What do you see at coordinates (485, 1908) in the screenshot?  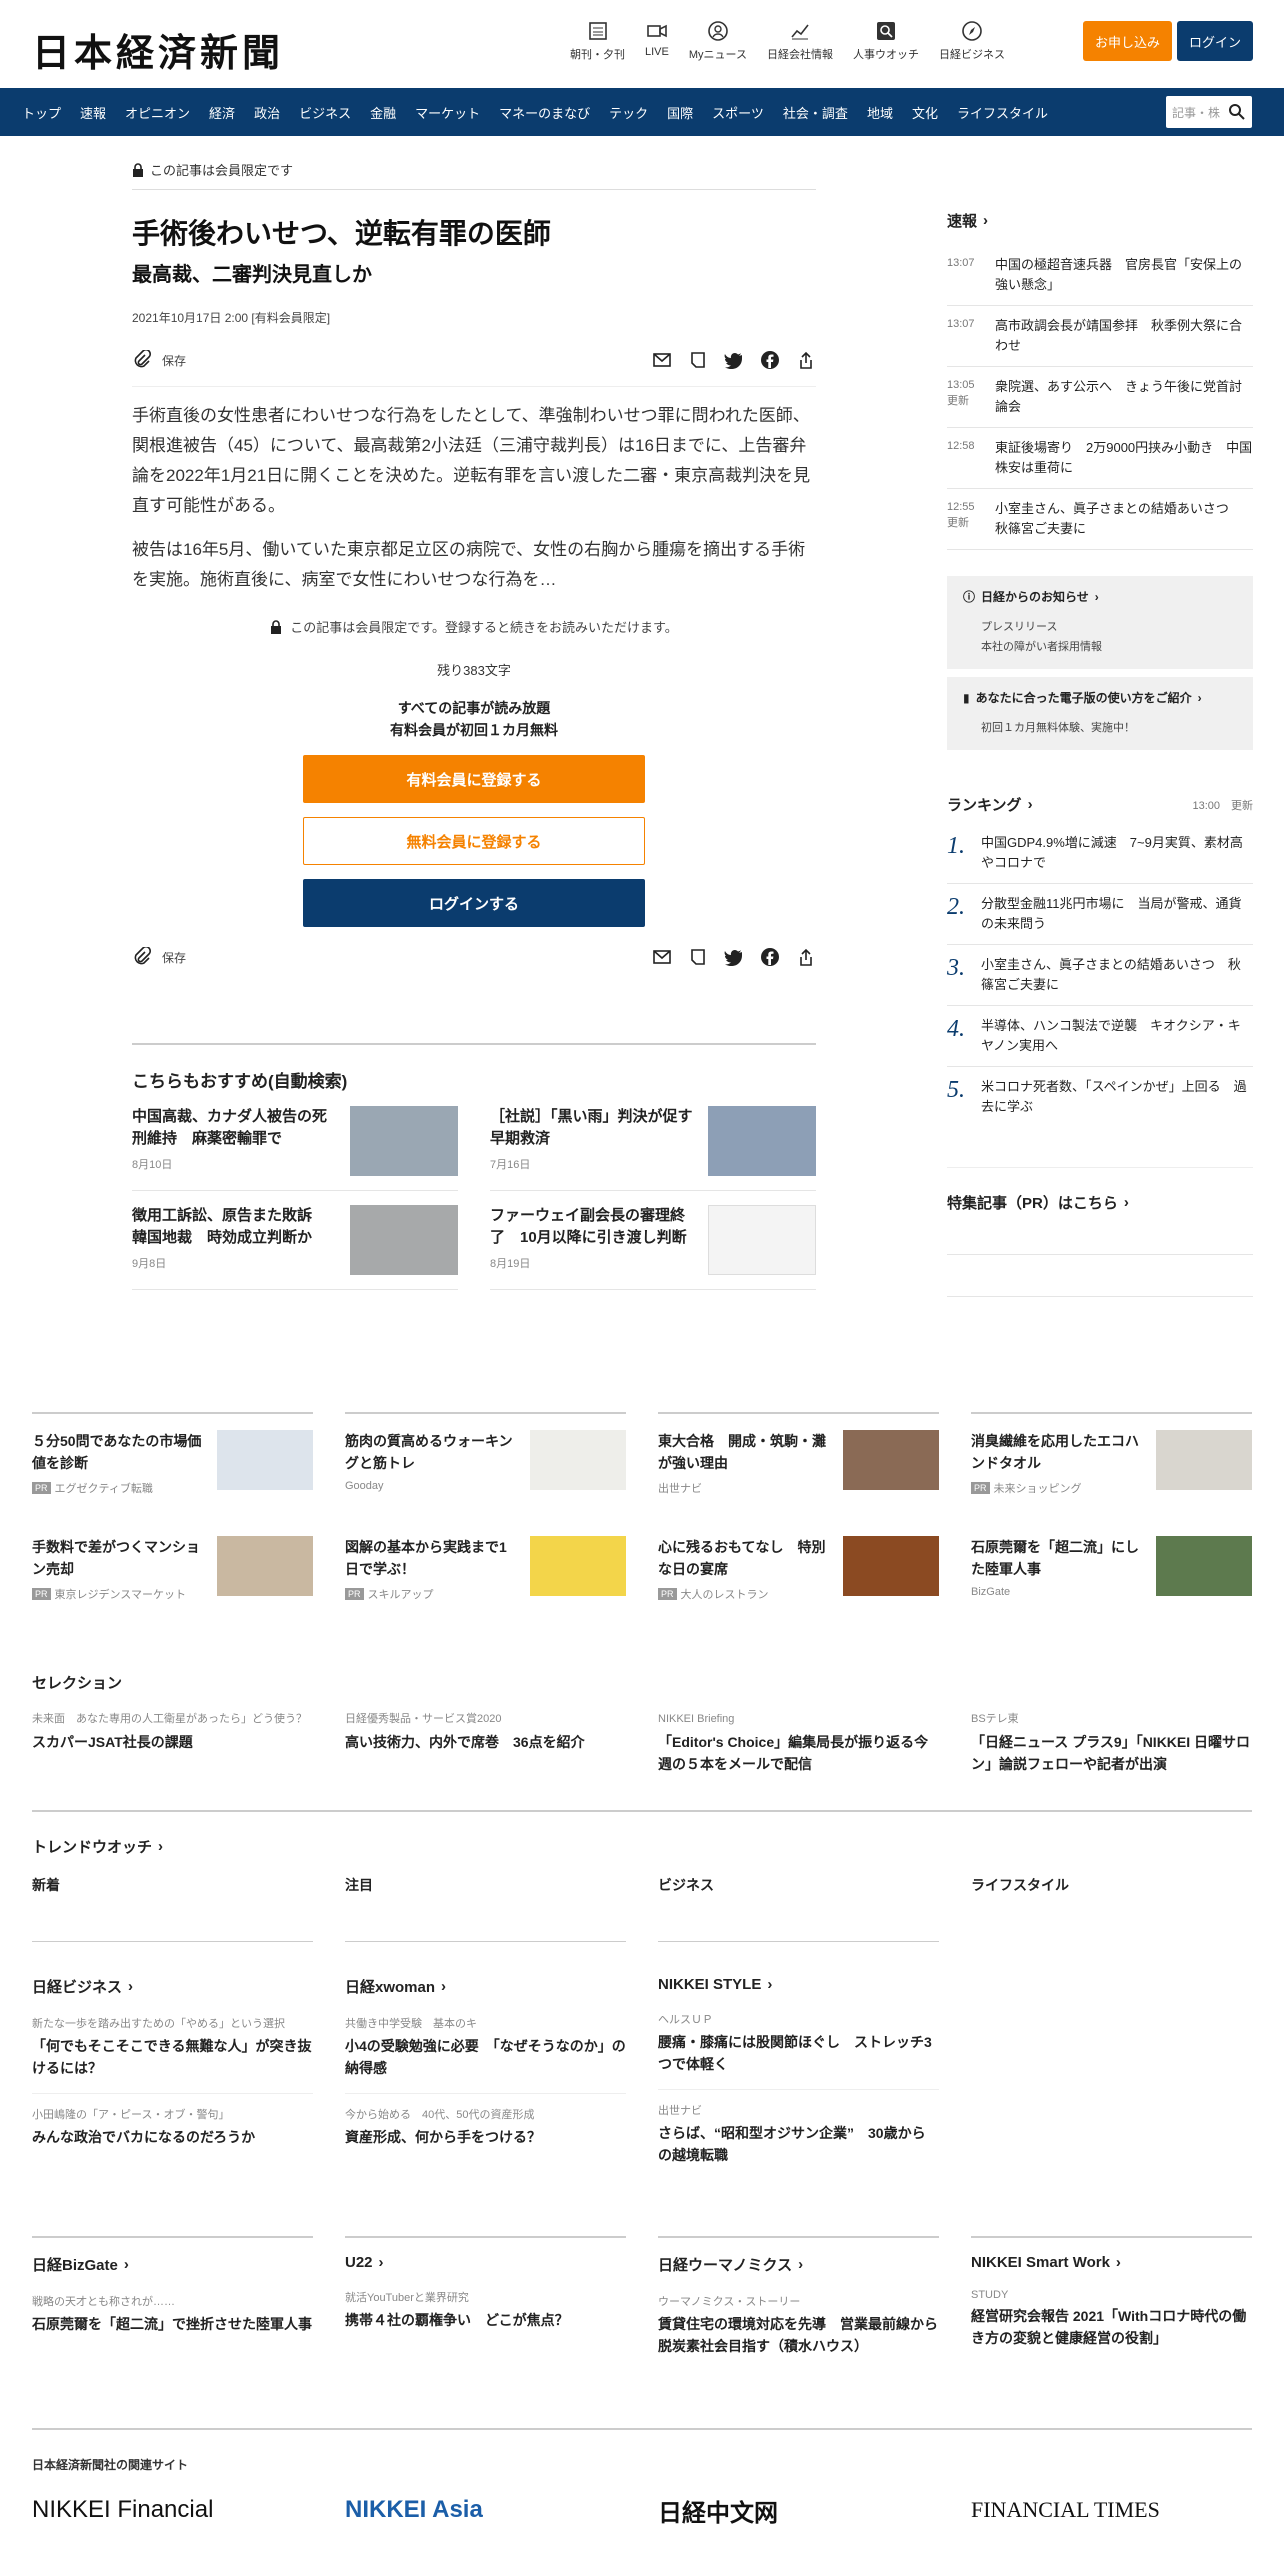 I see `trend-column: 注目` at bounding box center [485, 1908].